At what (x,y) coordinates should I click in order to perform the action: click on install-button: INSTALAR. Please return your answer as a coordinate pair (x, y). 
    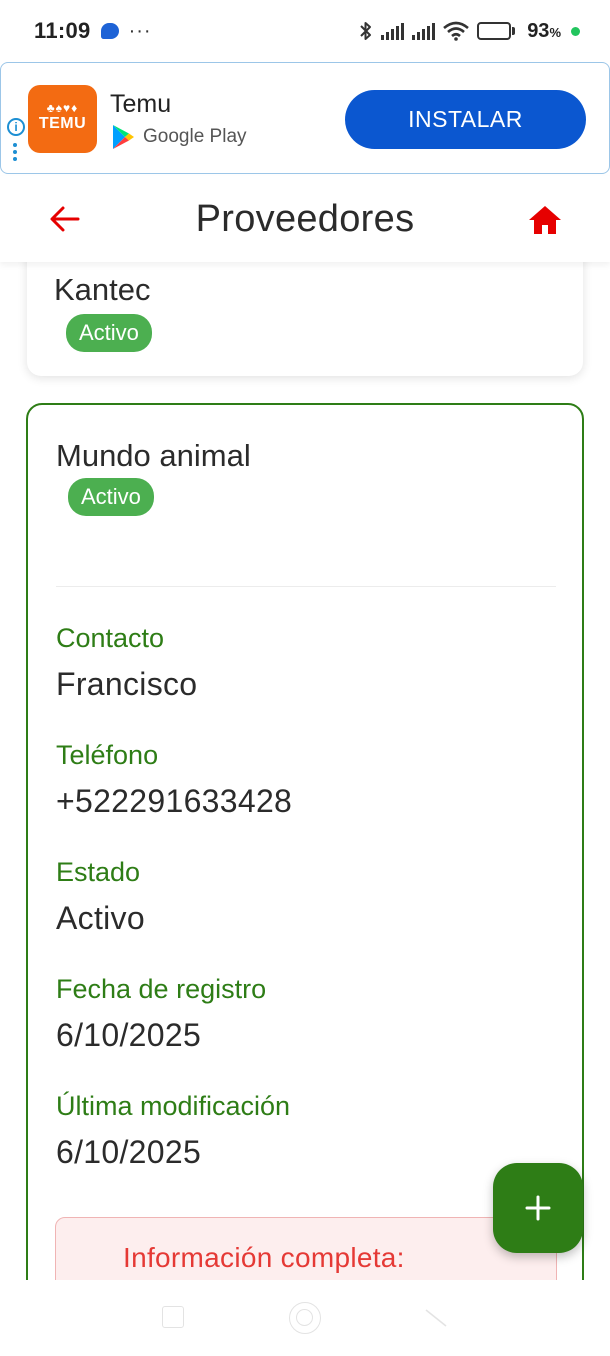
    Looking at the image, I should click on (465, 119).